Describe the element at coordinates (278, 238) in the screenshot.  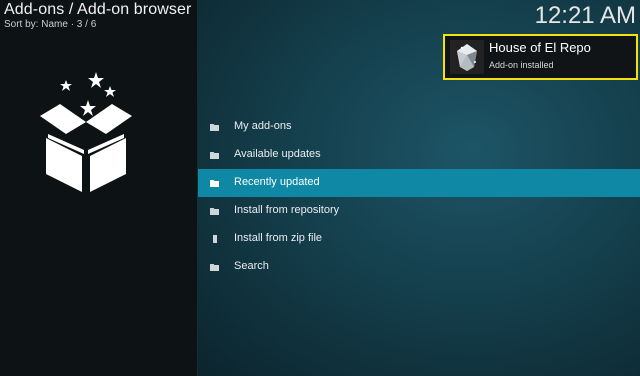
I see `menu-item-label: Install from zip file` at that location.